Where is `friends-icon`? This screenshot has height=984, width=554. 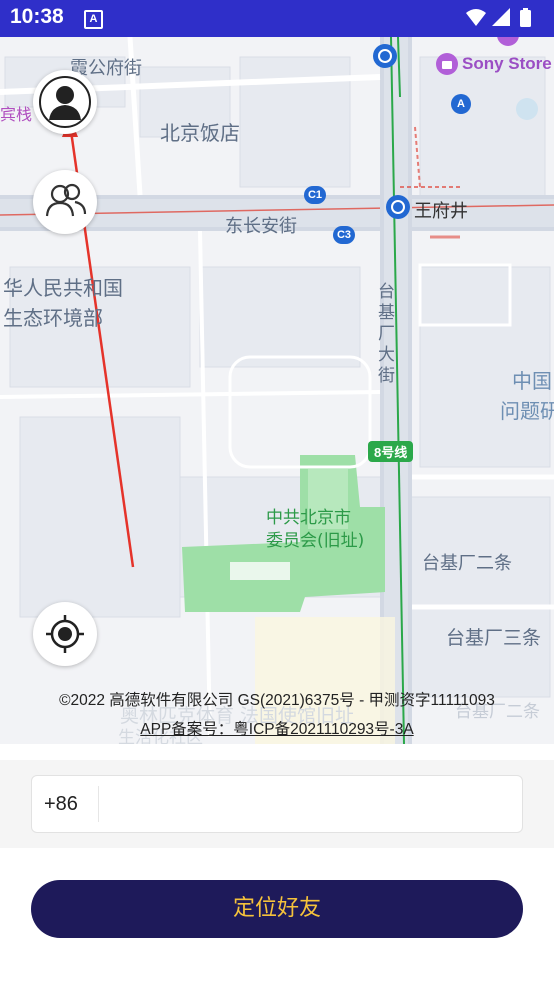
friends-icon is located at coordinates (66, 200).